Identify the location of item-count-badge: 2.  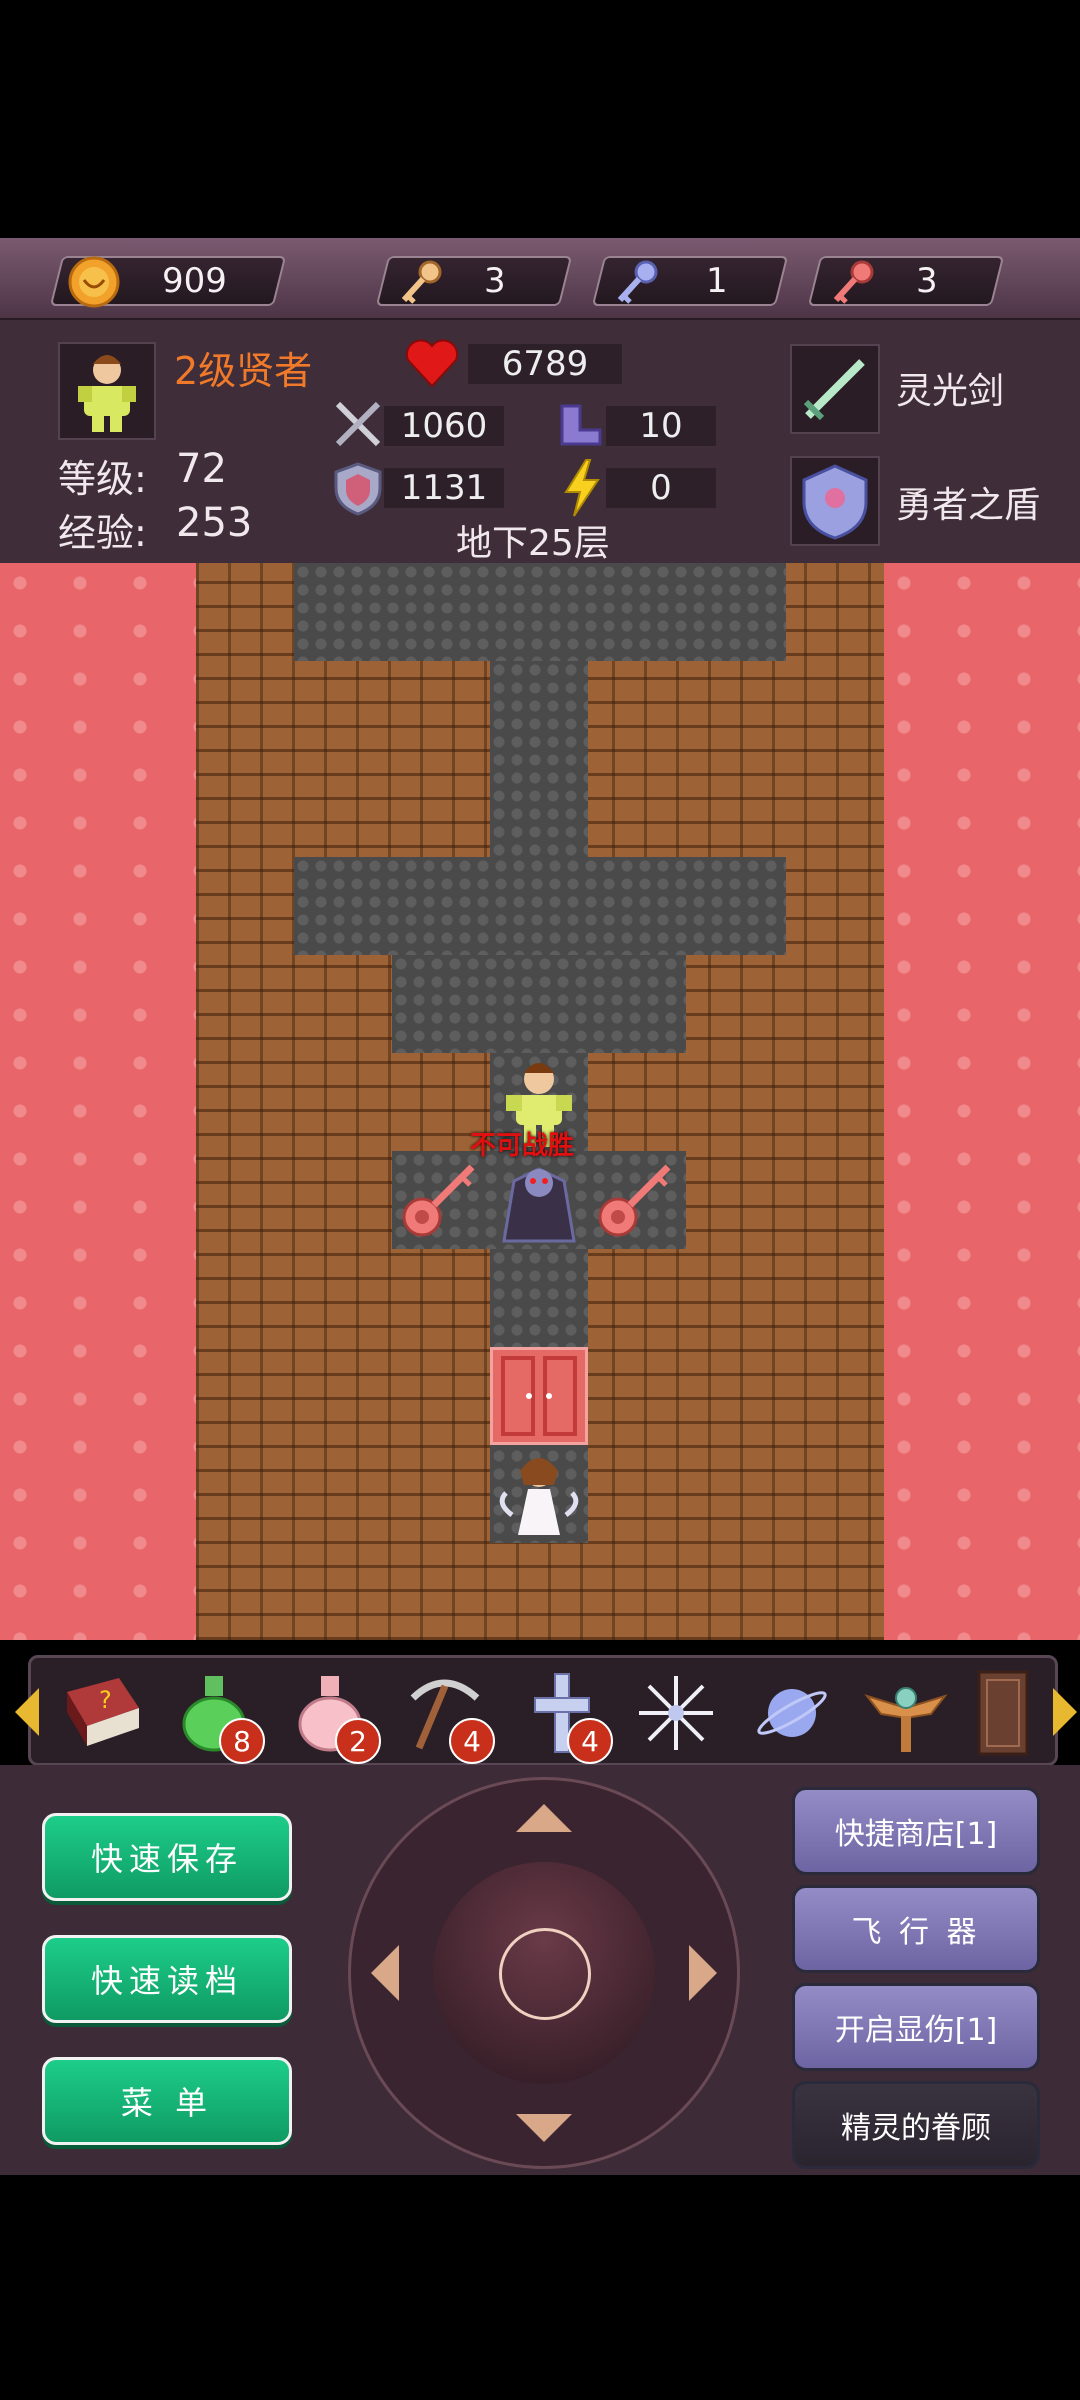
(358, 1741).